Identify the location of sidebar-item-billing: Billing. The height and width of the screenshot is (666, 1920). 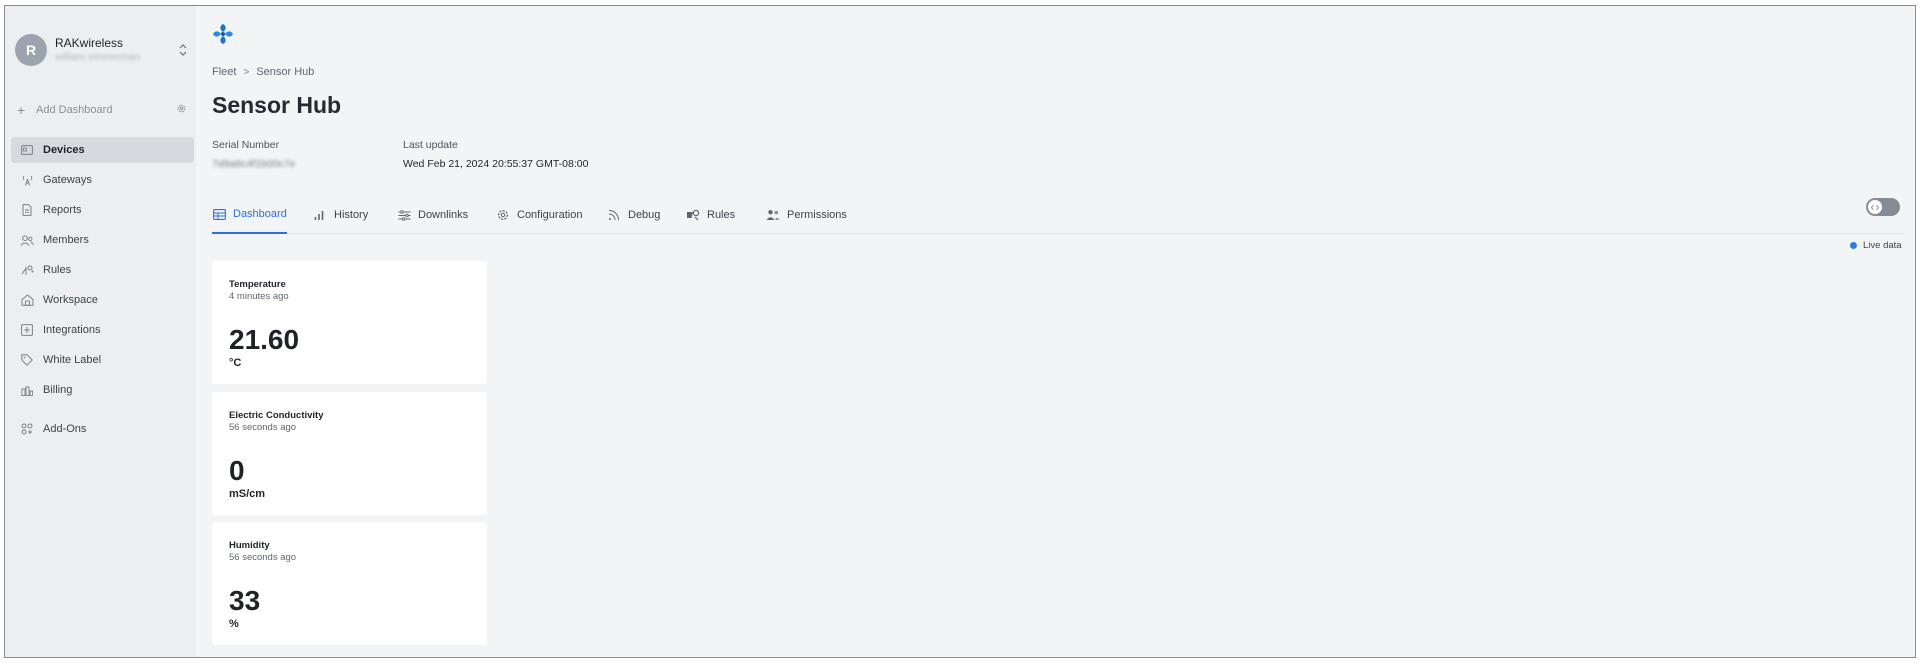
(102, 390).